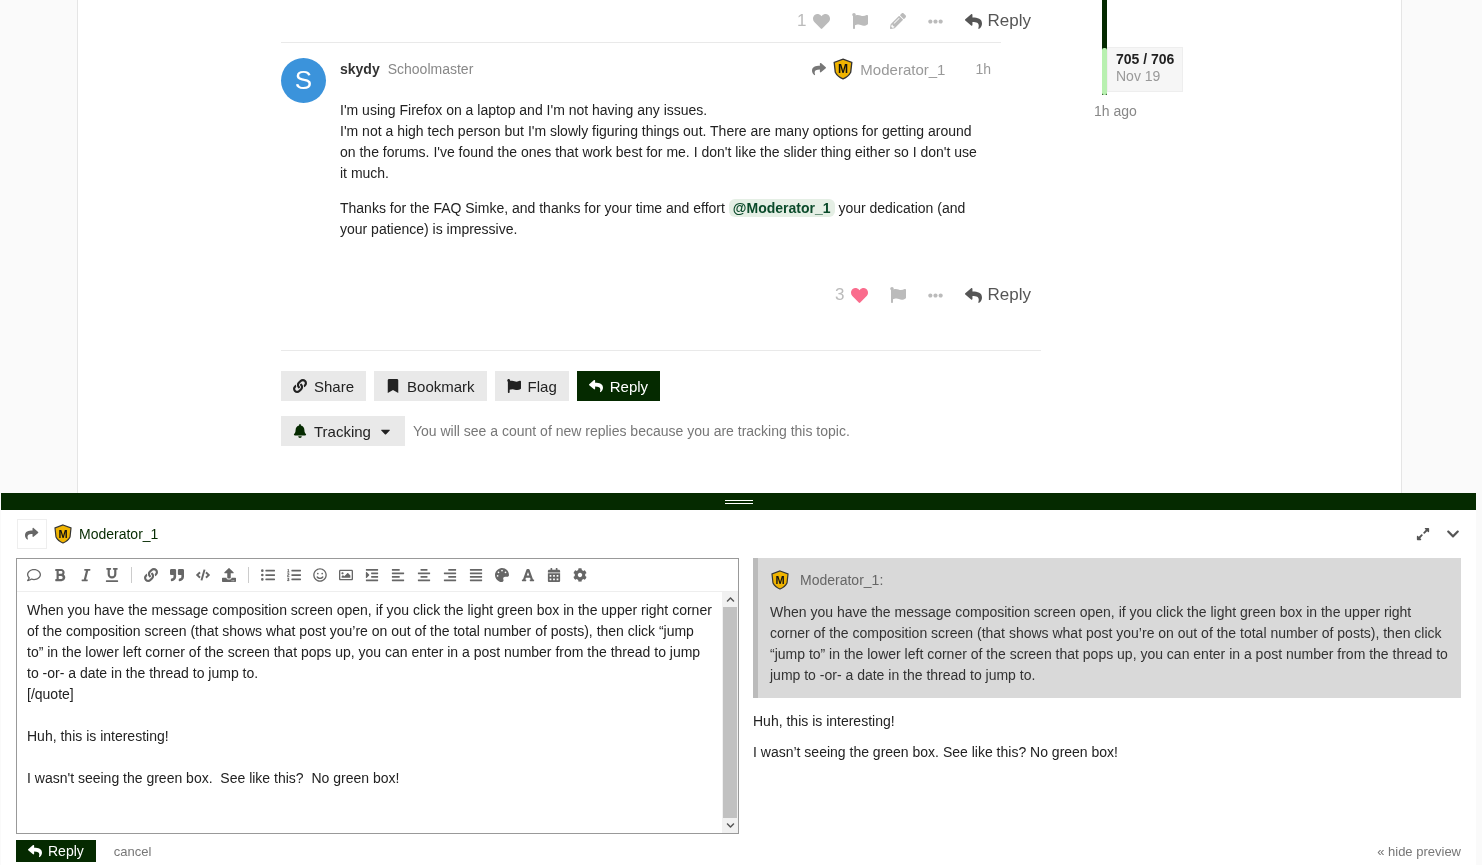  What do you see at coordinates (653, 218) in the screenshot?
I see `post-paragraph: Thanks for the FAQ Simke, and thanks for your time and effort @Moderator_1 your dedication (and your patience) is impressive.` at bounding box center [653, 218].